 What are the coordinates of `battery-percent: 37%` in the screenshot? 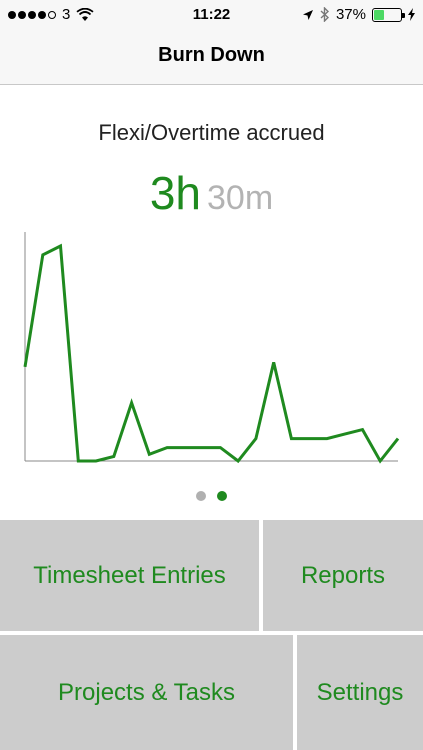 It's located at (350, 14).